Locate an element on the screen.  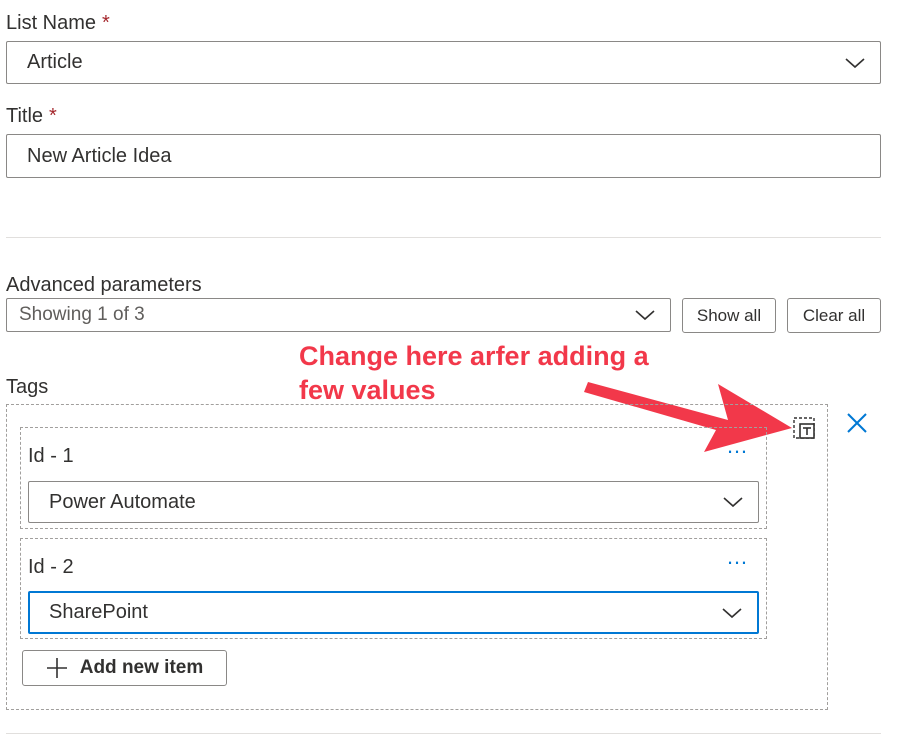
annotation-line-1: Change here arfer adding a is located at coordinates (474, 356).